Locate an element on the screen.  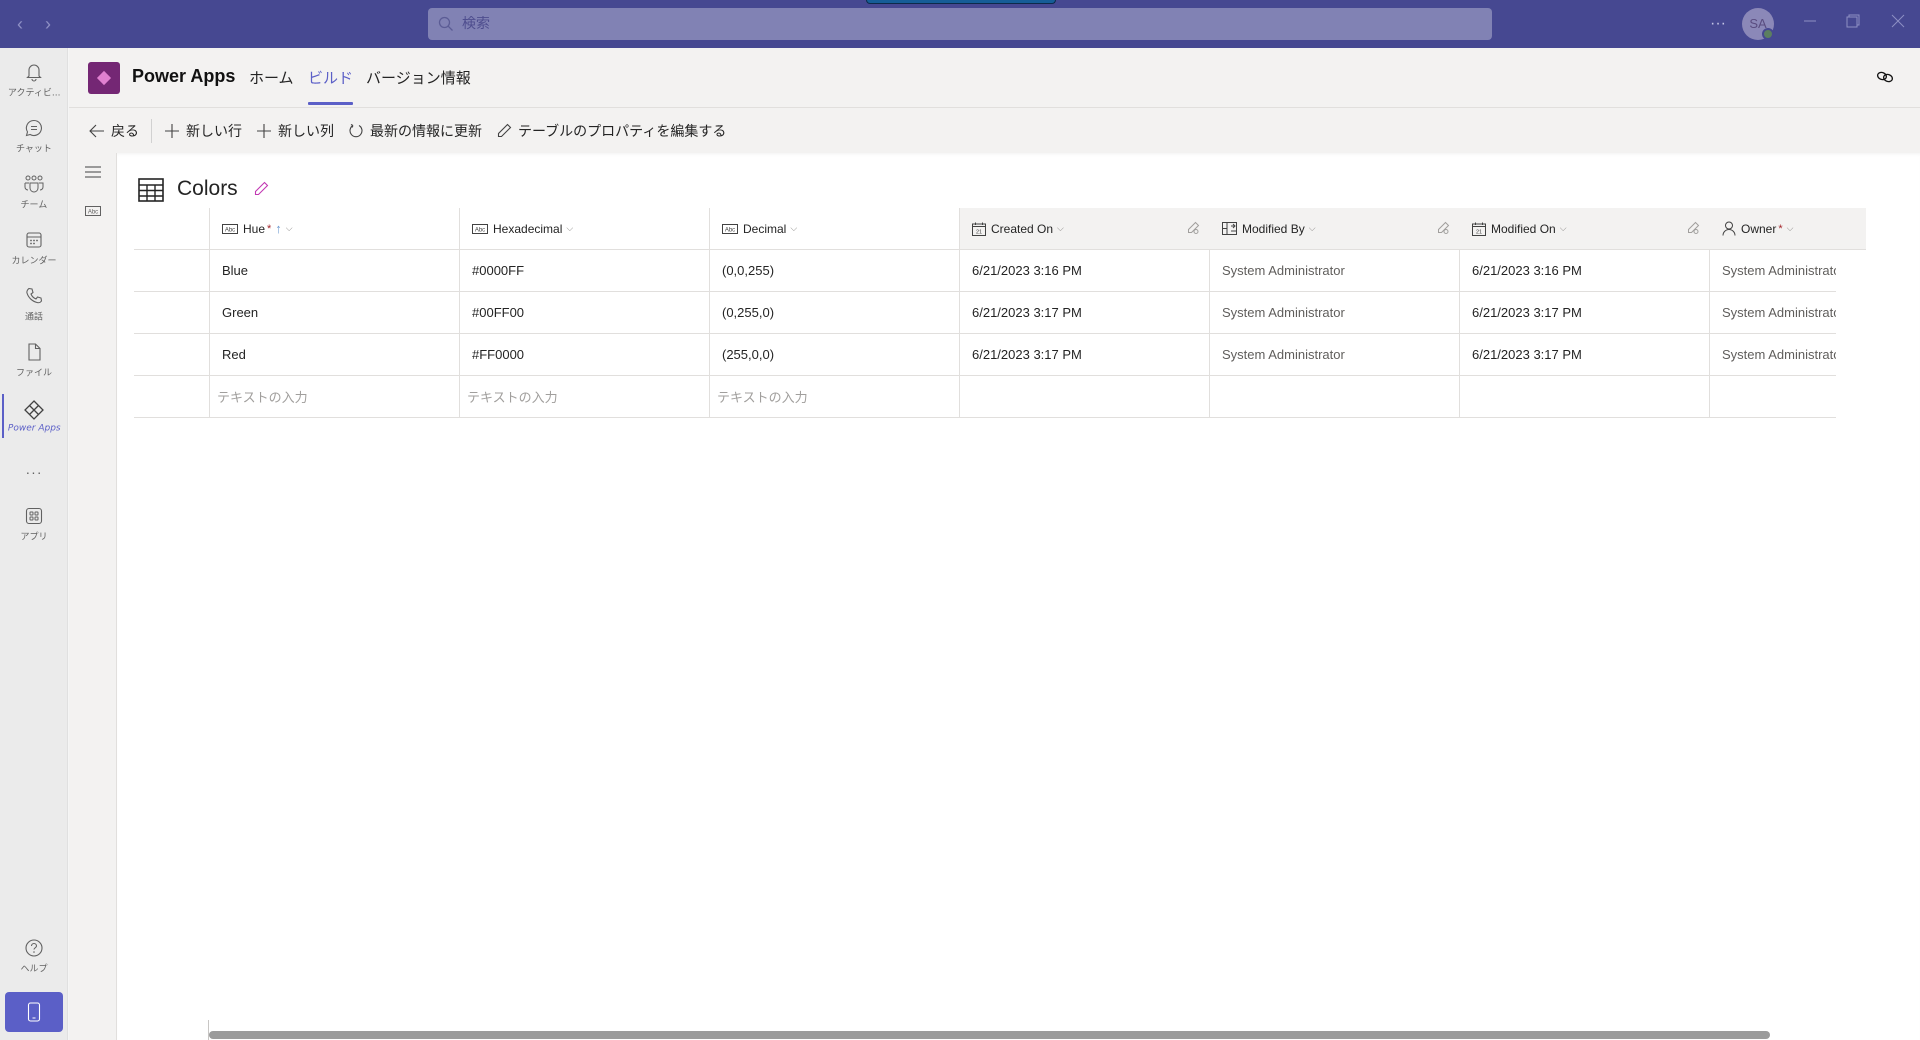
hamburger-menu-button is located at coordinates (93, 174).